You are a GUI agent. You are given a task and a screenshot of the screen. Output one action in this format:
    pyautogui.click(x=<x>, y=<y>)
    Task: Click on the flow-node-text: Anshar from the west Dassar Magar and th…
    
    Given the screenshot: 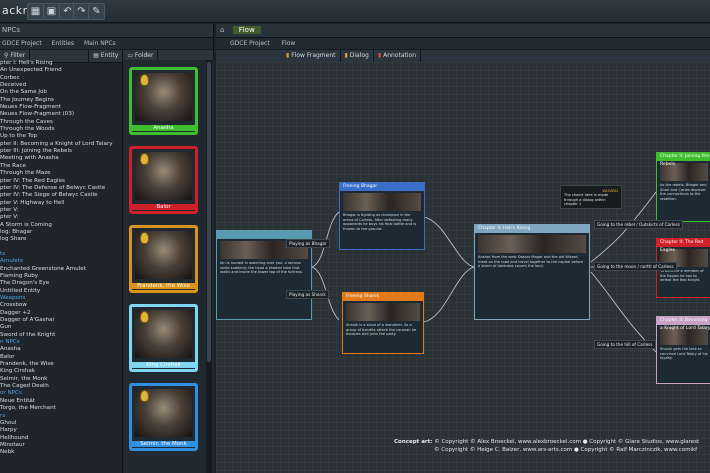 What is the action you would take?
    pyautogui.click(x=531, y=262)
    